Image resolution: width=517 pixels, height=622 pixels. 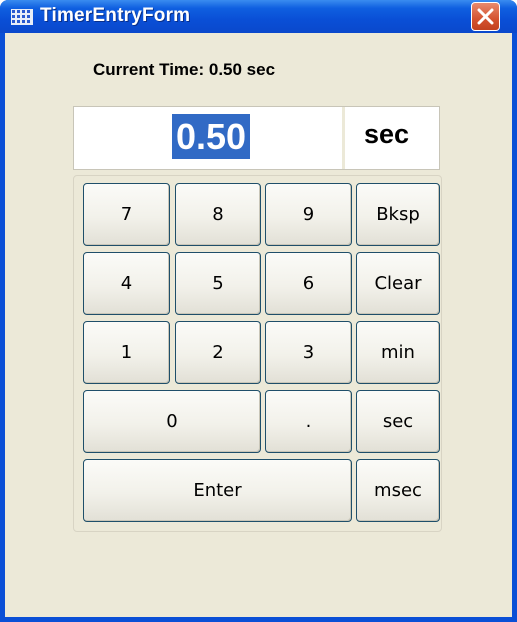 What do you see at coordinates (398, 283) in the screenshot?
I see `clear-button: Clear` at bounding box center [398, 283].